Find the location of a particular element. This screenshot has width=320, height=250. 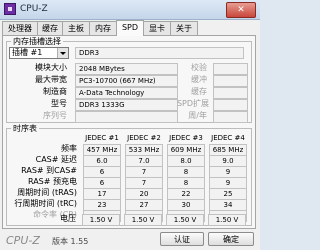

module-size-value: 2048 MBytes is located at coordinates (126, 69).